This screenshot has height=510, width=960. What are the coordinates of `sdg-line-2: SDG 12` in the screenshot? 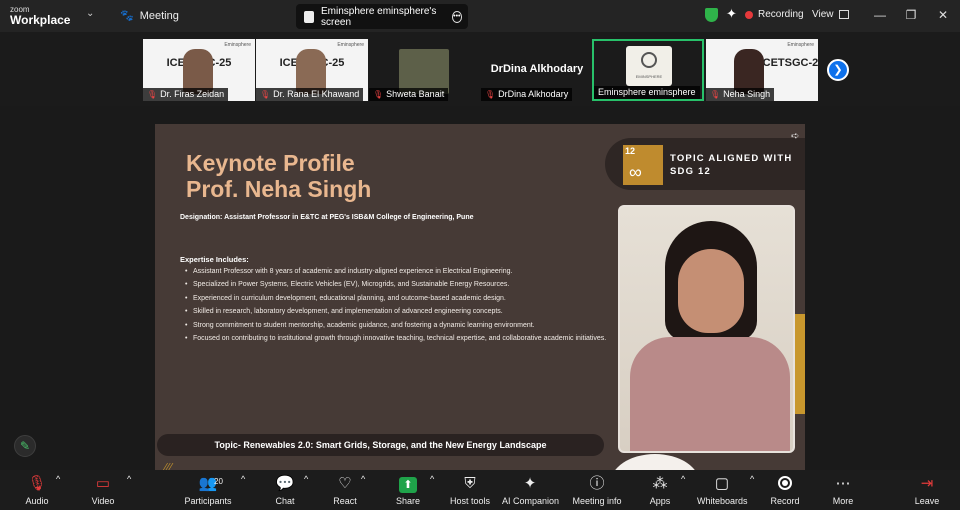 It's located at (690, 171).